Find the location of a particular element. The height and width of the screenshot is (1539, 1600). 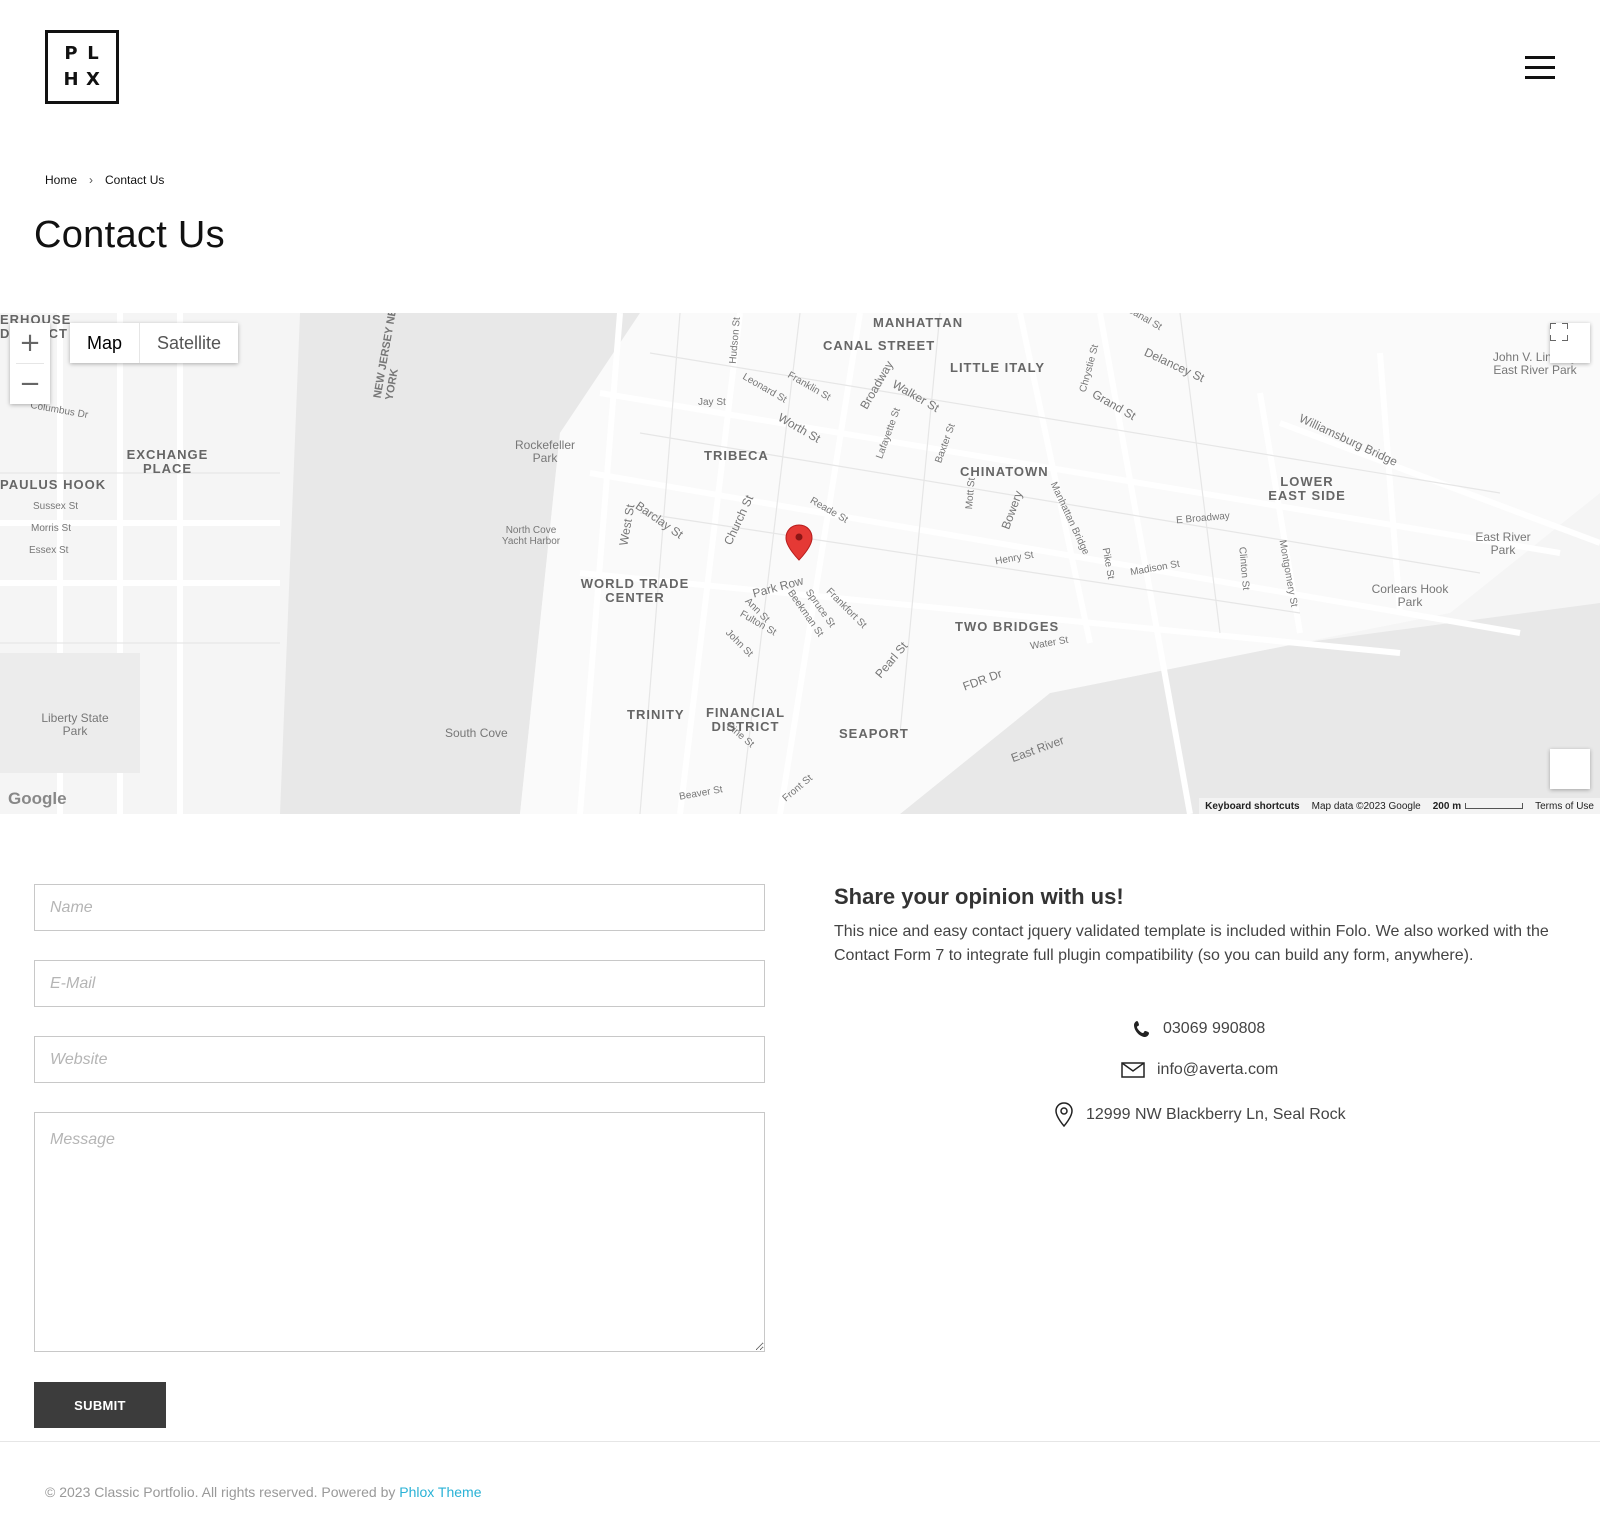

terms-of-use-link: Terms of Use is located at coordinates (1564, 806).